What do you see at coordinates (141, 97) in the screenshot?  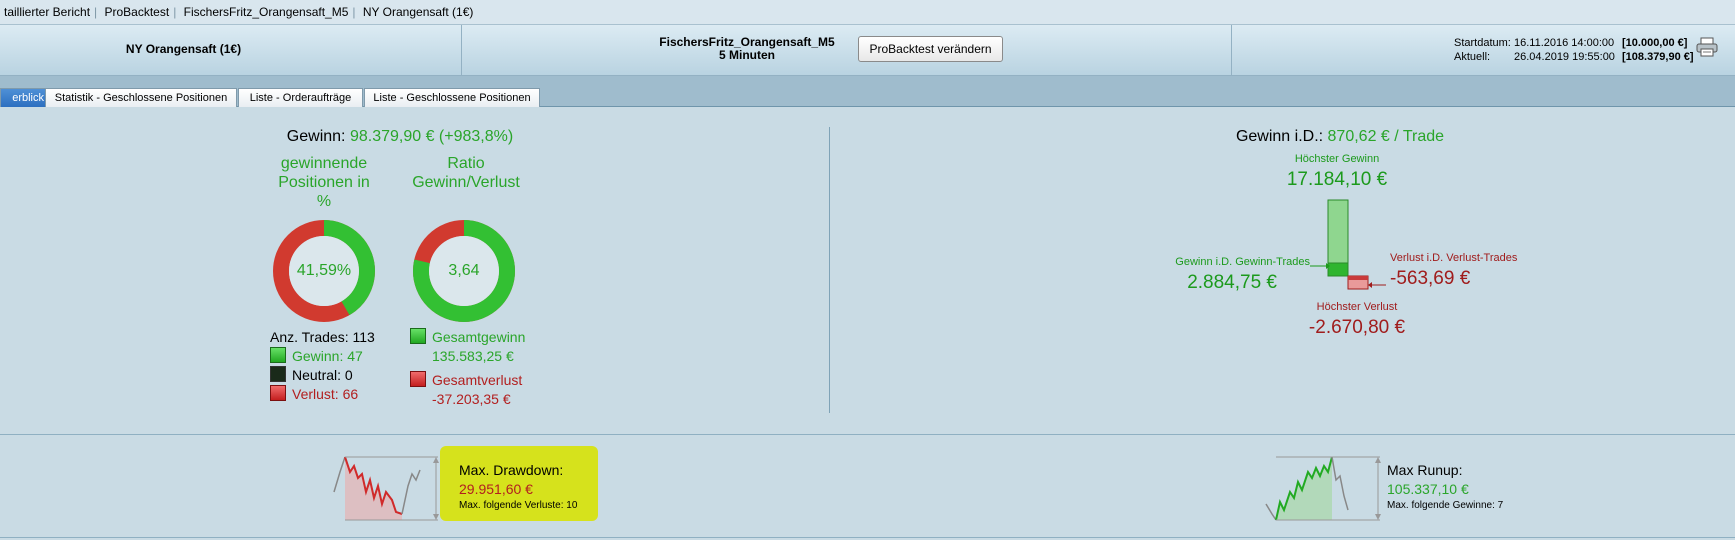 I see `tab-statistics-closed: Statistik - Geschlossene Positionen` at bounding box center [141, 97].